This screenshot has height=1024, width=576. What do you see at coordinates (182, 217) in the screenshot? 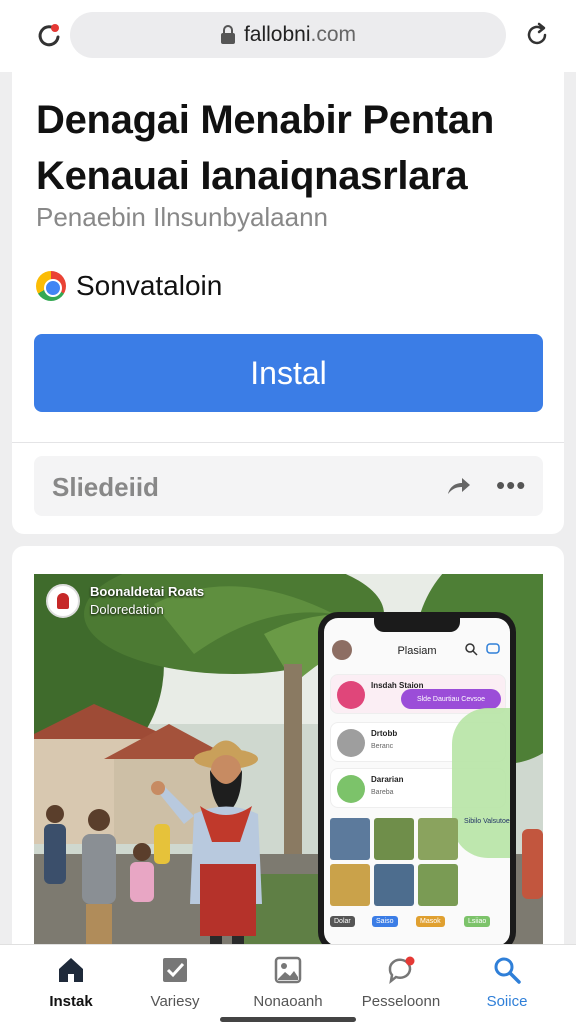
I see `app-subtitle: Penaebin Ilnsunbyalaann` at bounding box center [182, 217].